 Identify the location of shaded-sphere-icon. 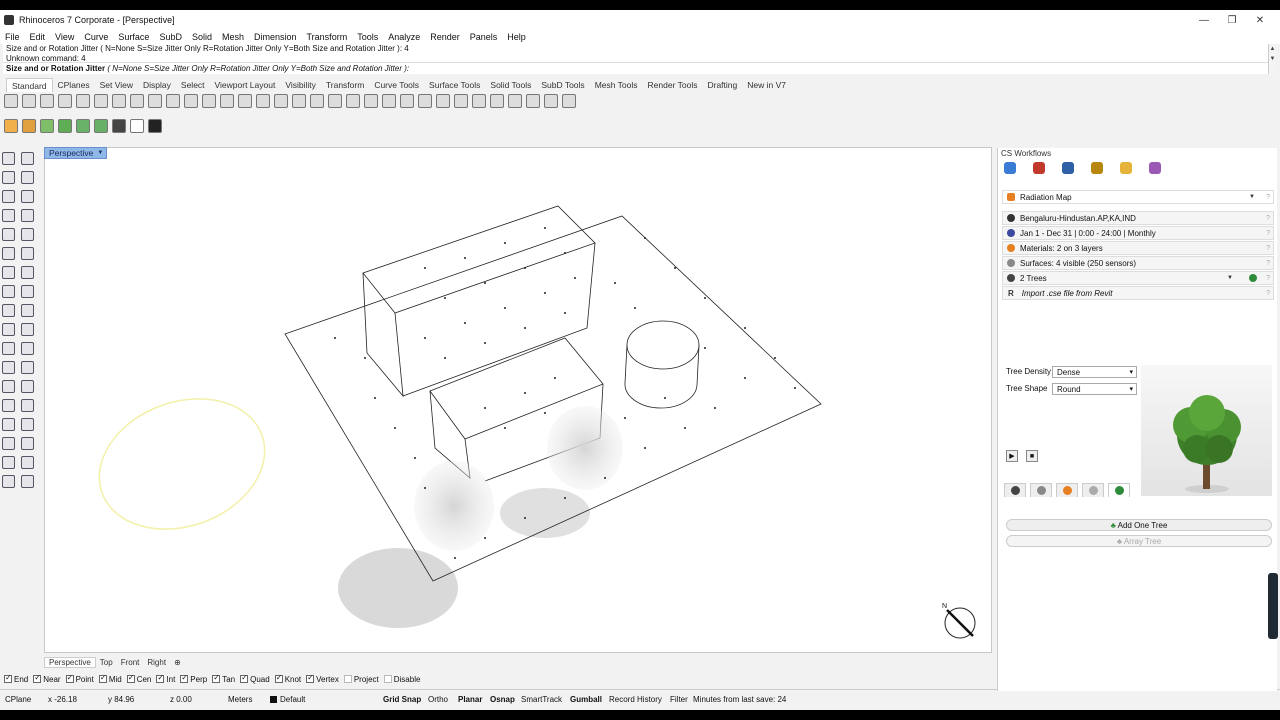
(479, 100).